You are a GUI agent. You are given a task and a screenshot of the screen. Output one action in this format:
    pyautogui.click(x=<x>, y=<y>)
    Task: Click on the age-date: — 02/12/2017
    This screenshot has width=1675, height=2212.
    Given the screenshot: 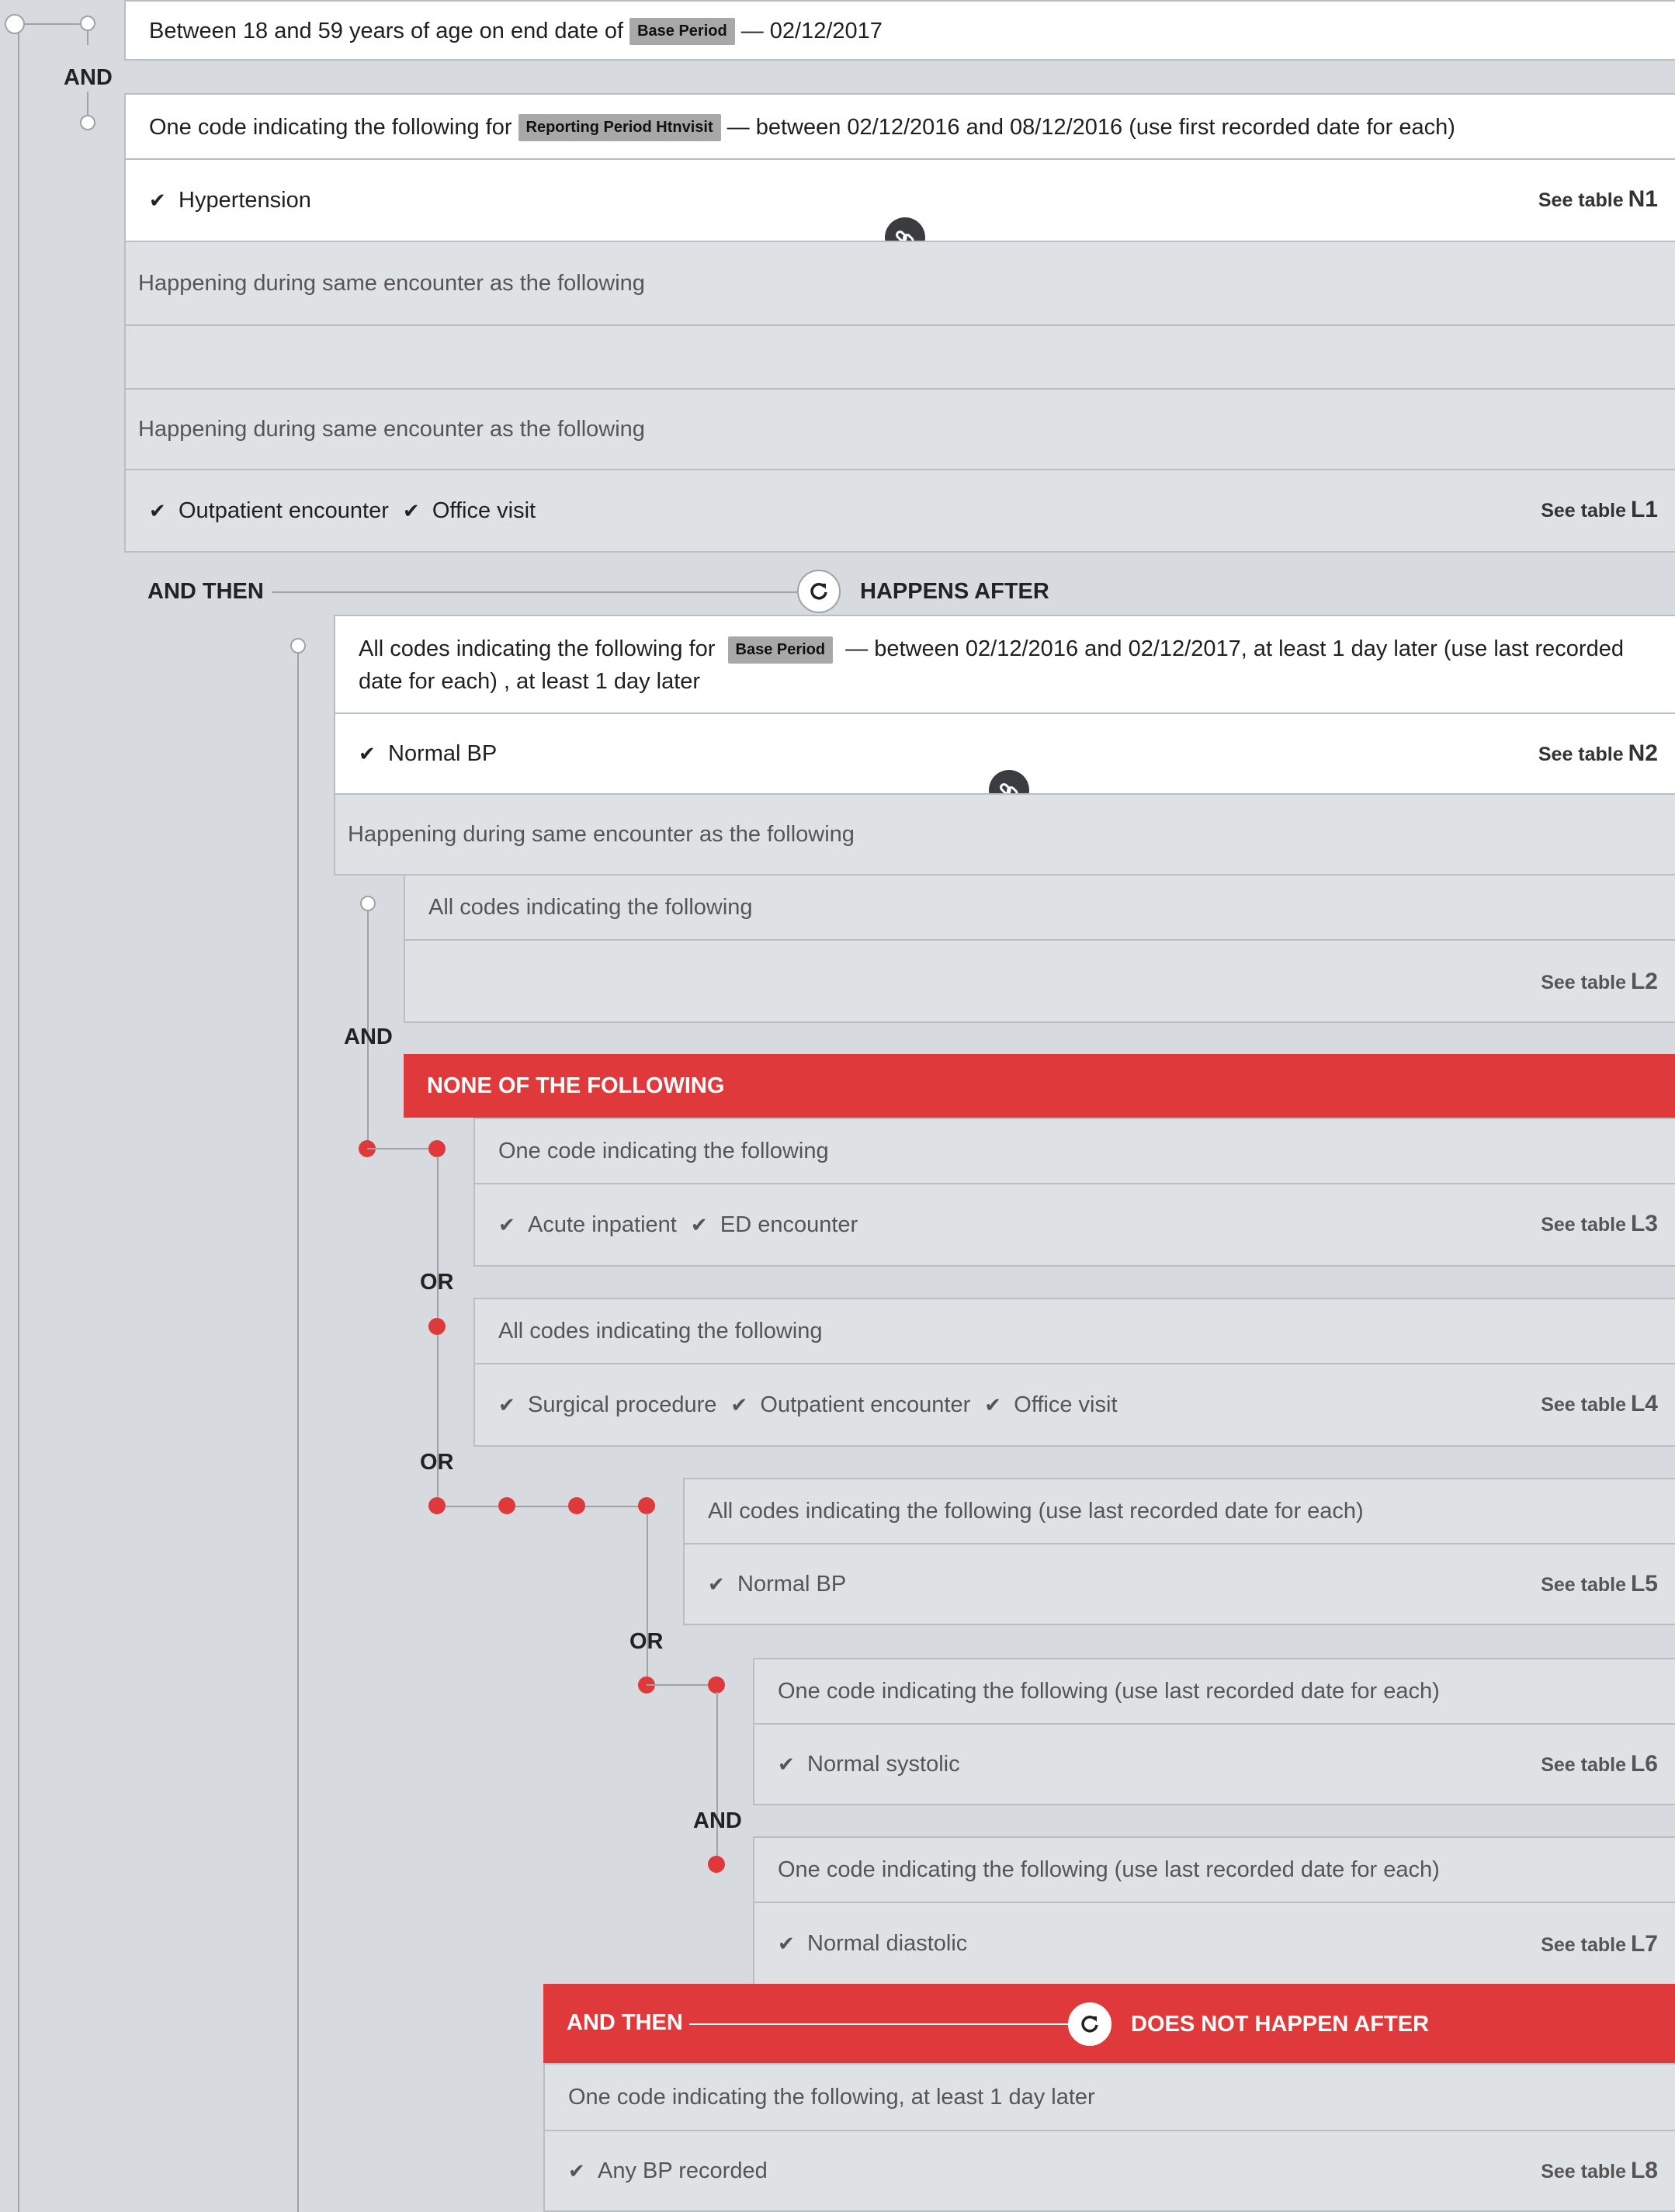 What is the action you would take?
    pyautogui.click(x=811, y=30)
    